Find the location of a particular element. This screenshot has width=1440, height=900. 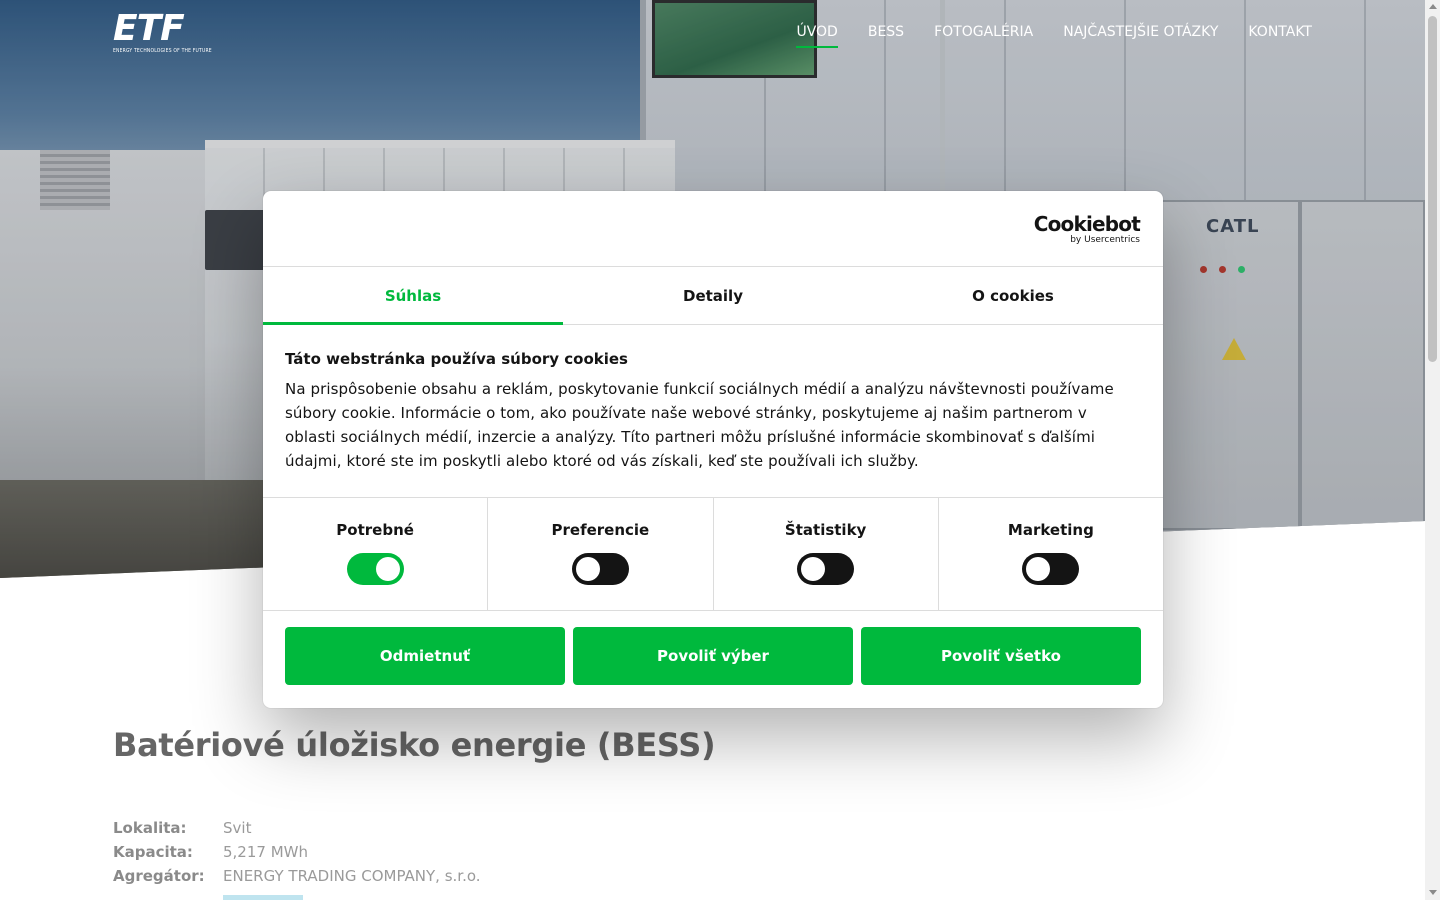

scrollbar-thumb is located at coordinates (1432, 189).